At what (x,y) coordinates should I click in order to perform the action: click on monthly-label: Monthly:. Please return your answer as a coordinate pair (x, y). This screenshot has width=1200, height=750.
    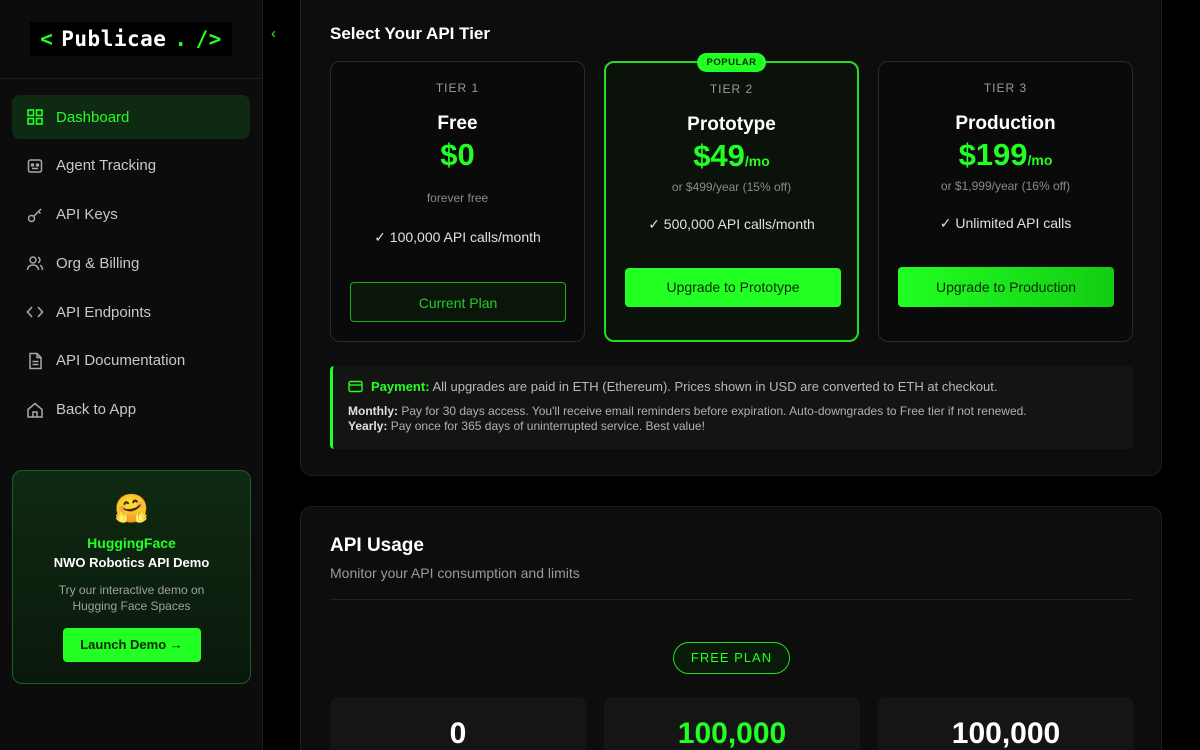
    Looking at the image, I should click on (373, 411).